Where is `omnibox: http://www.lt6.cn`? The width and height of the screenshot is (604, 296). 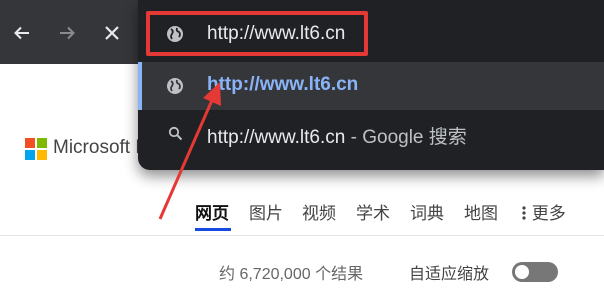
omnibox: http://www.lt6.cn is located at coordinates (371, 34).